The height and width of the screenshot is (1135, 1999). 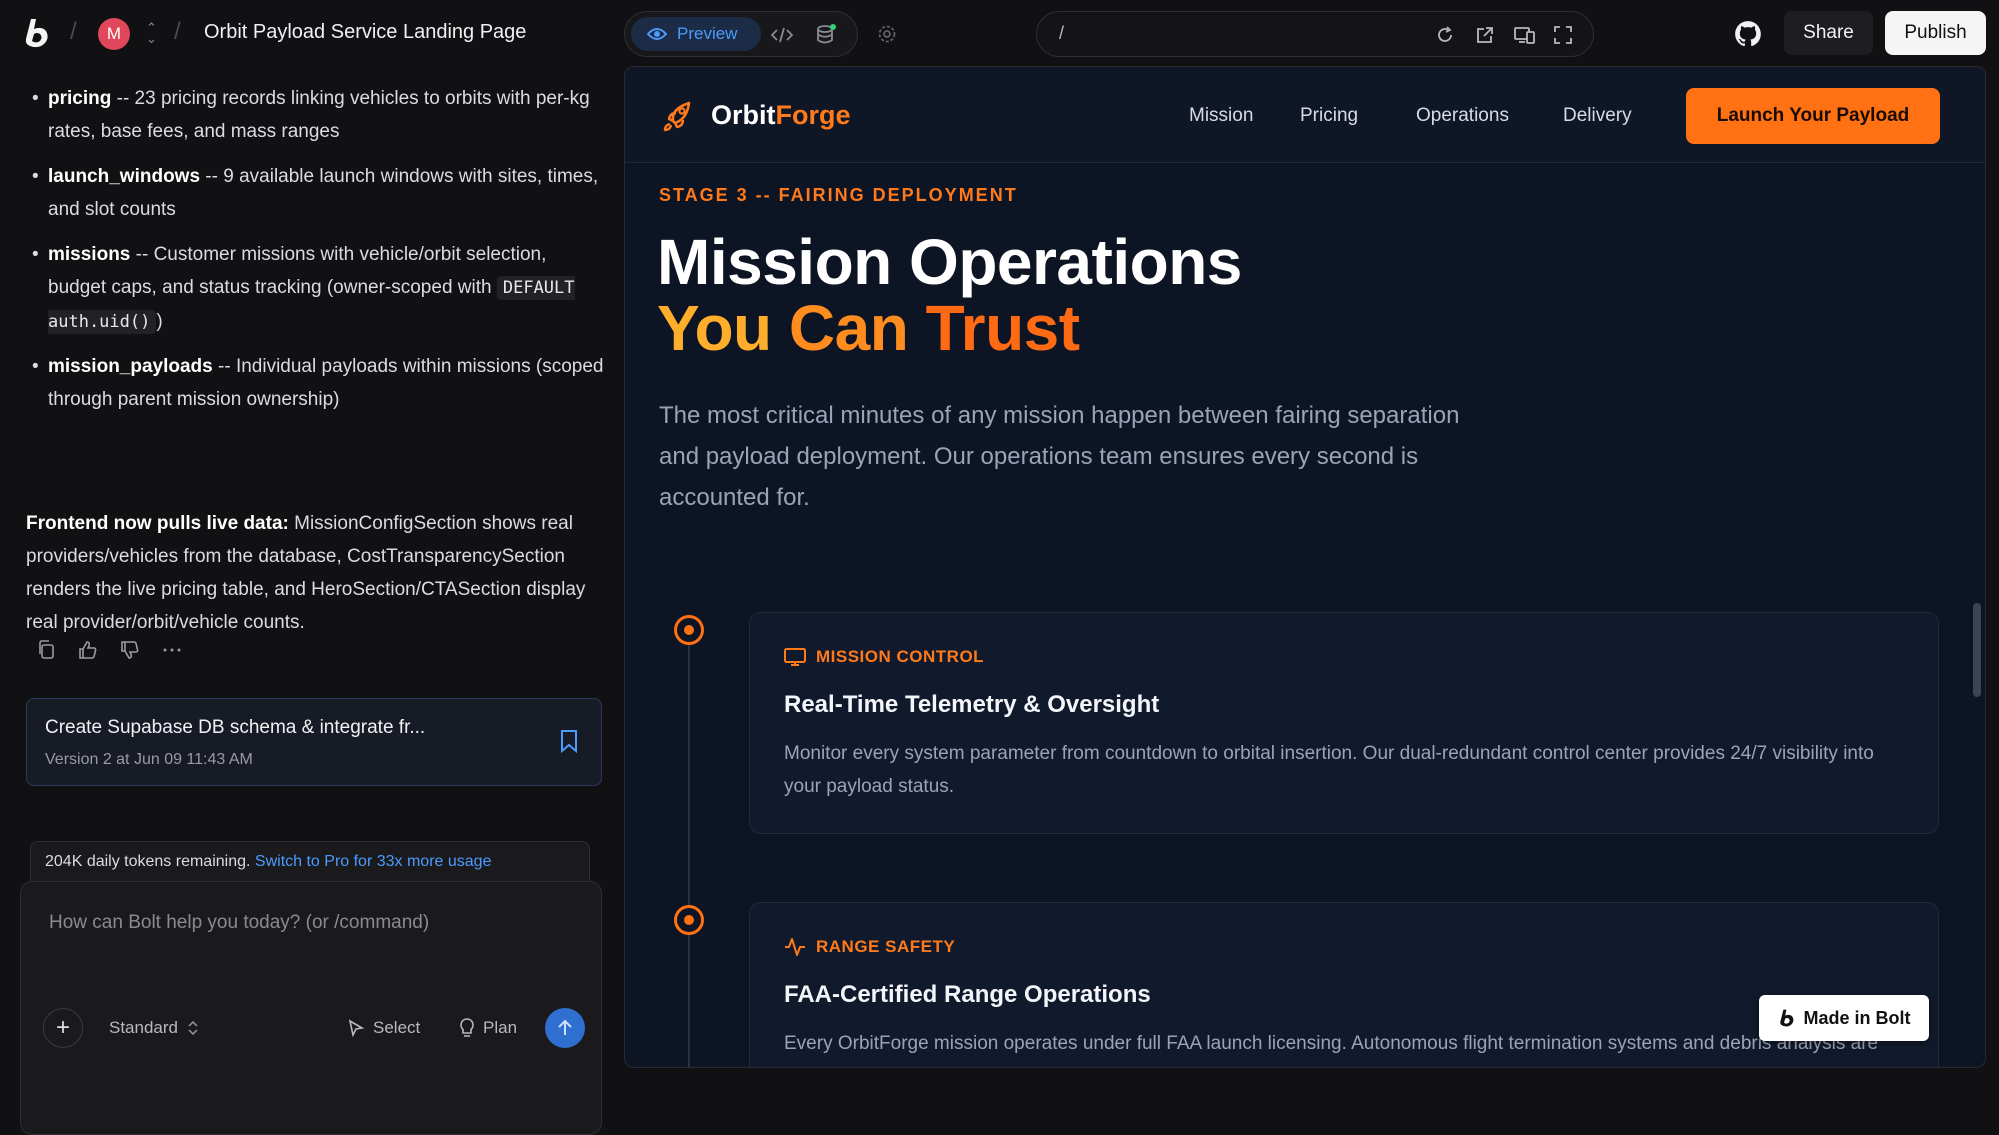 I want to click on url-bar: /, so click(x=1315, y=34).